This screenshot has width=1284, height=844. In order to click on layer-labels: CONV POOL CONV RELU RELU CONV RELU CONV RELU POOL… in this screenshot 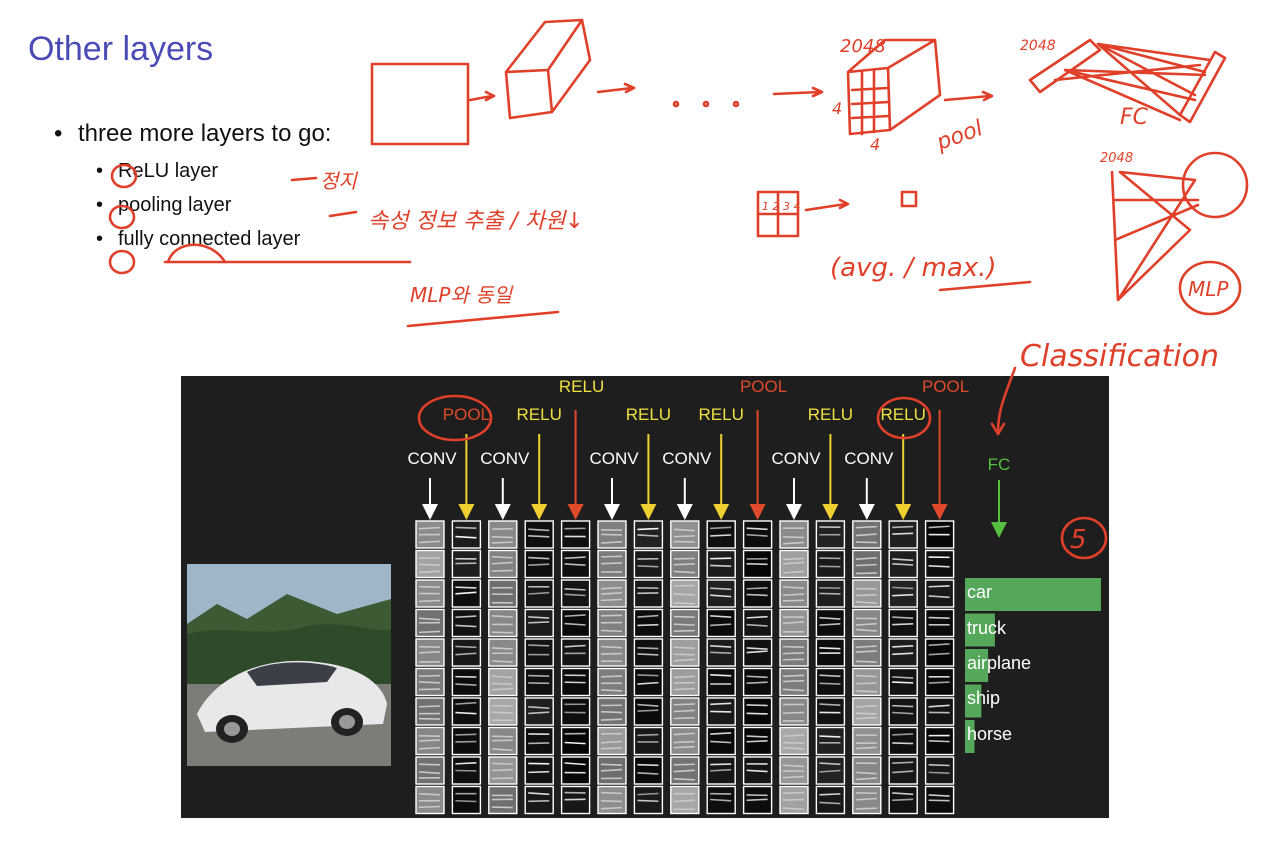, I will do `click(708, 425)`.